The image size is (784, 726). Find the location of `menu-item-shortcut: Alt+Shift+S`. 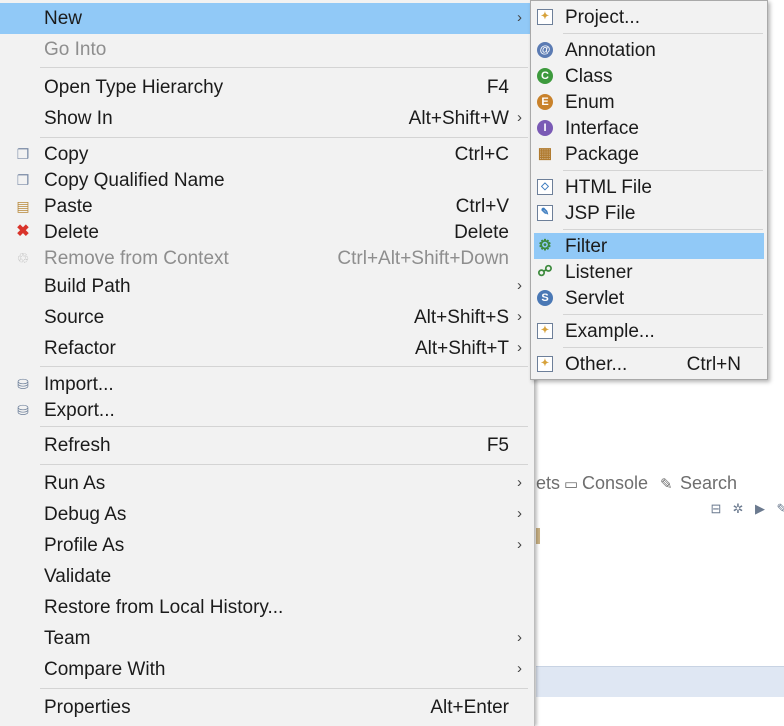

menu-item-shortcut: Alt+Shift+S is located at coordinates (461, 317).